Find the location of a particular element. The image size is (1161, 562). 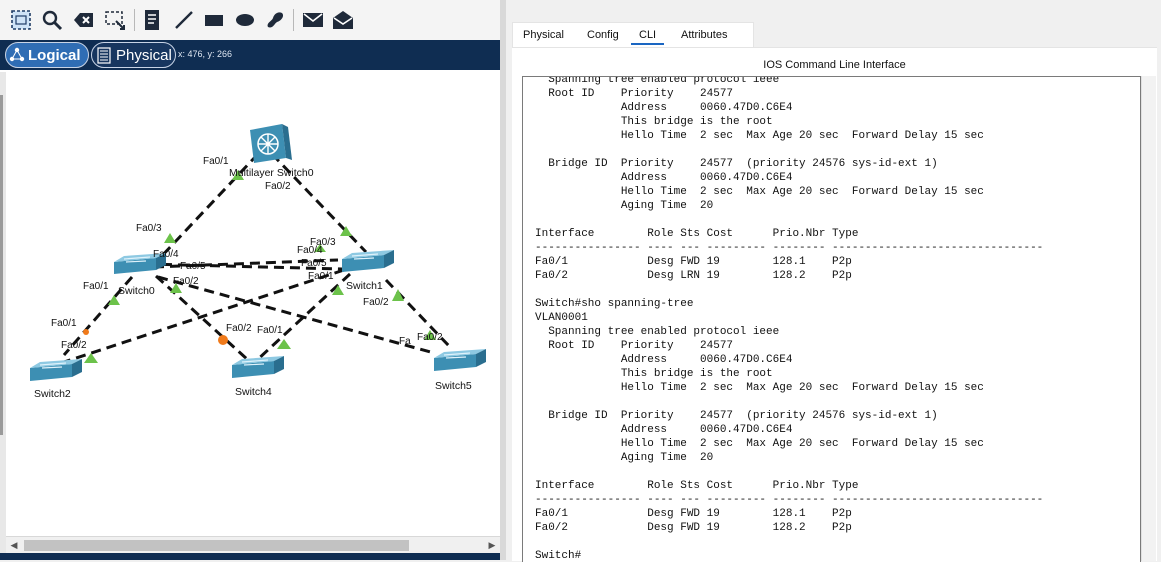

multilayer-switch-icon is located at coordinates (271, 143).